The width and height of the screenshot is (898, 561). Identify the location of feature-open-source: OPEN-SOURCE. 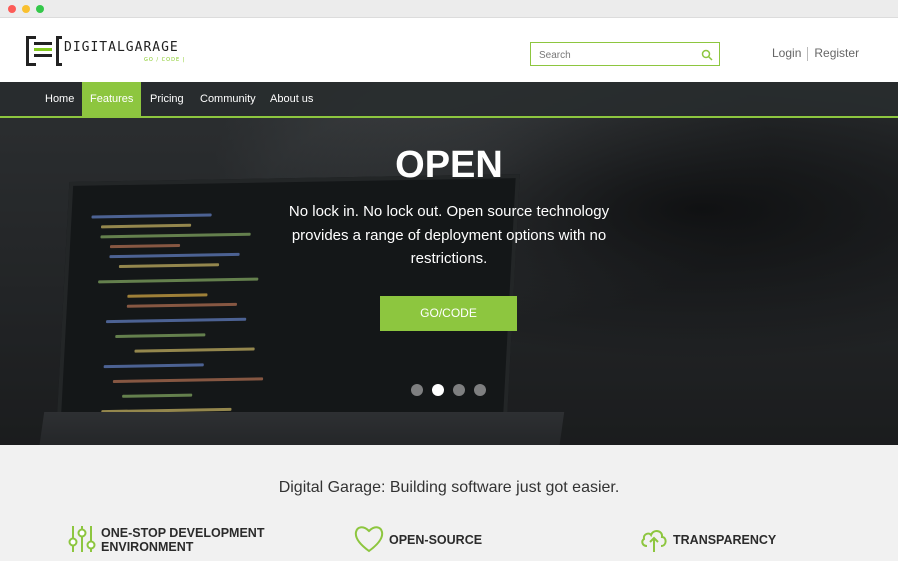
(429, 540).